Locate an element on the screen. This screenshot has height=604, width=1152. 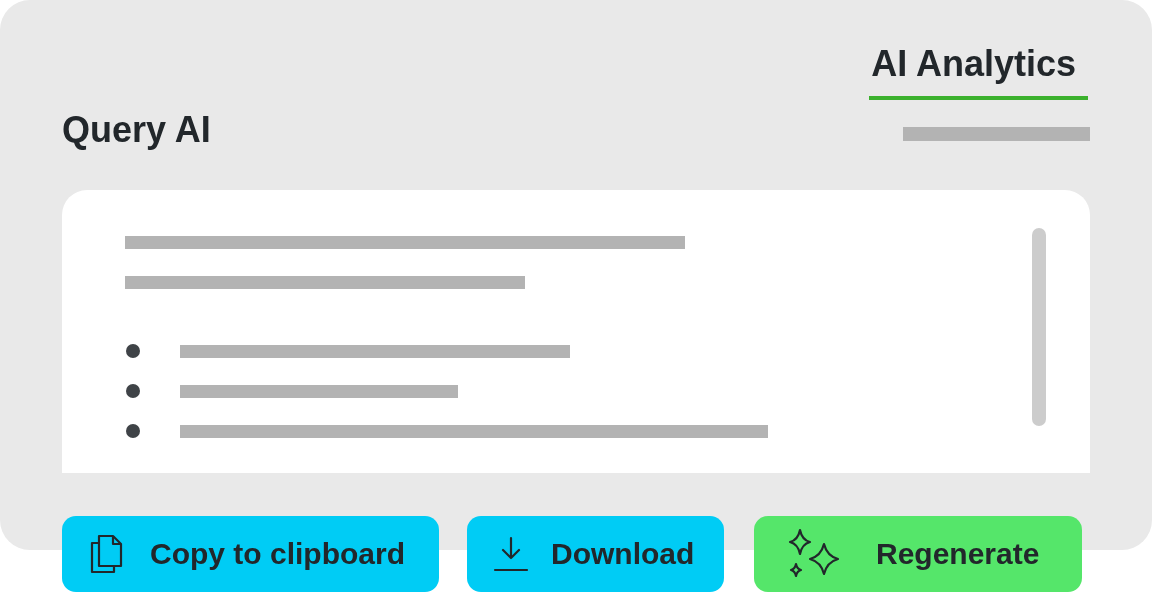
panel-title: Query AI is located at coordinates (136, 130).